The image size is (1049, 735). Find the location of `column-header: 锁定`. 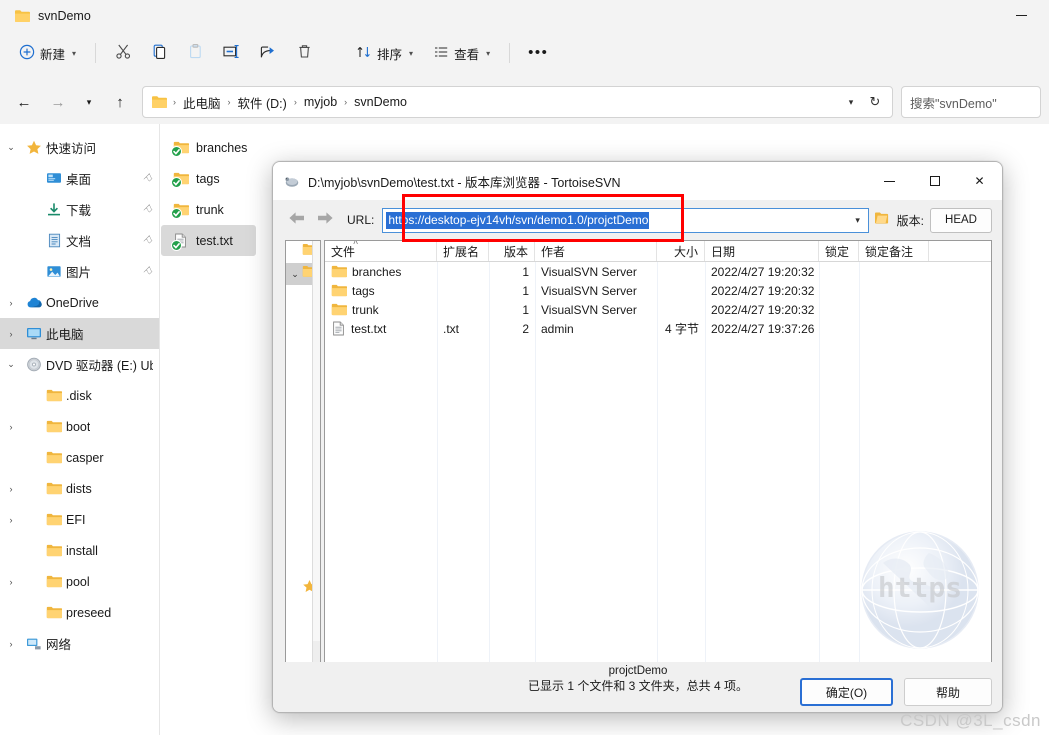

column-header: 锁定 is located at coordinates (839, 251).